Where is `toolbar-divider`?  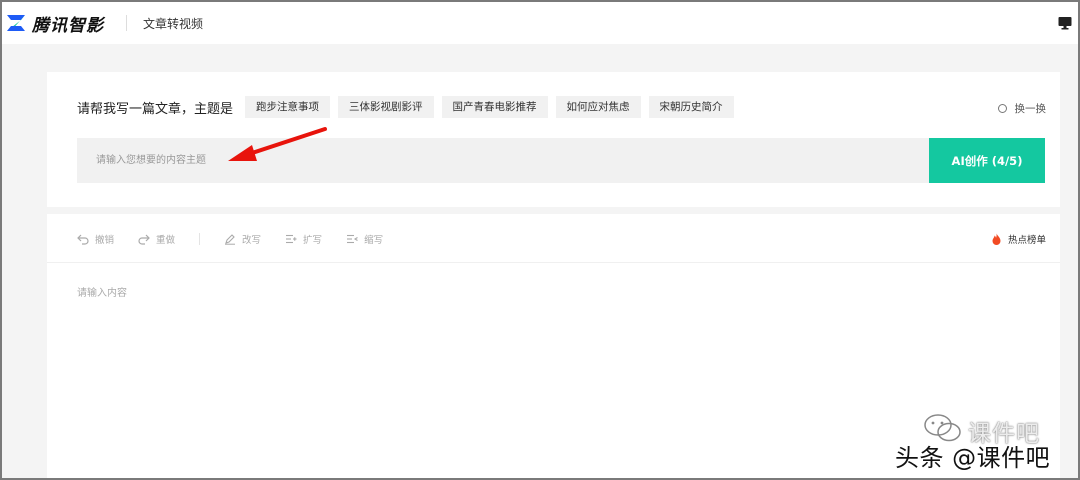
toolbar-divider is located at coordinates (553, 262).